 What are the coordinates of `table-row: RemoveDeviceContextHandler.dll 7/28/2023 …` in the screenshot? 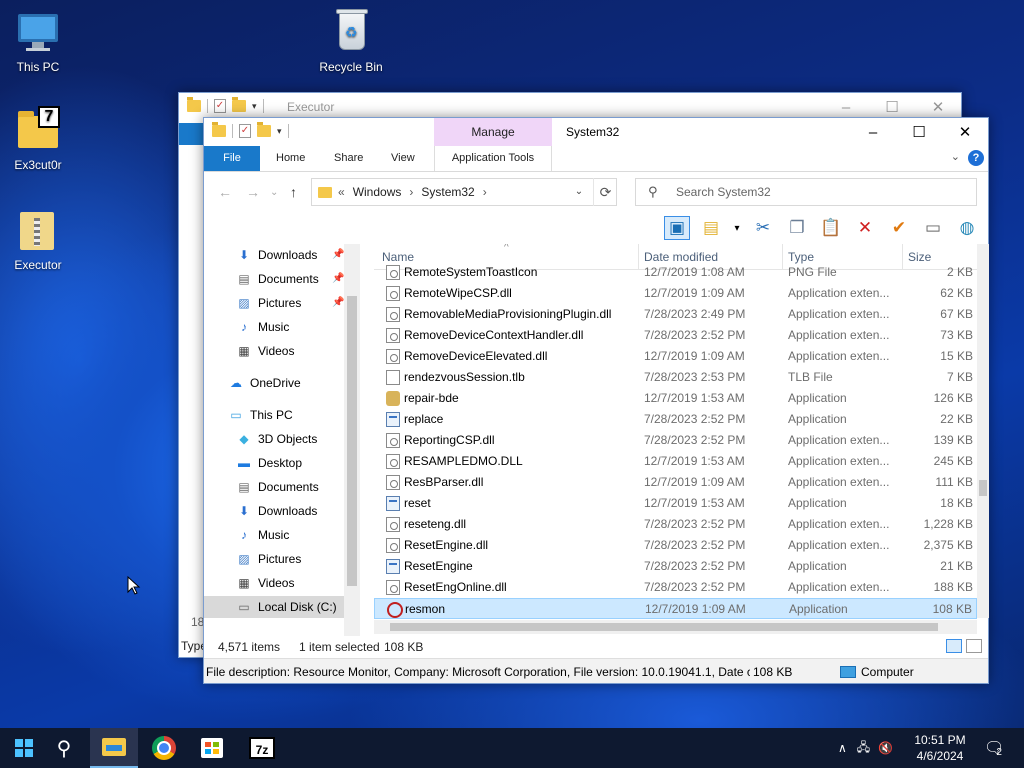 It's located at (675, 335).